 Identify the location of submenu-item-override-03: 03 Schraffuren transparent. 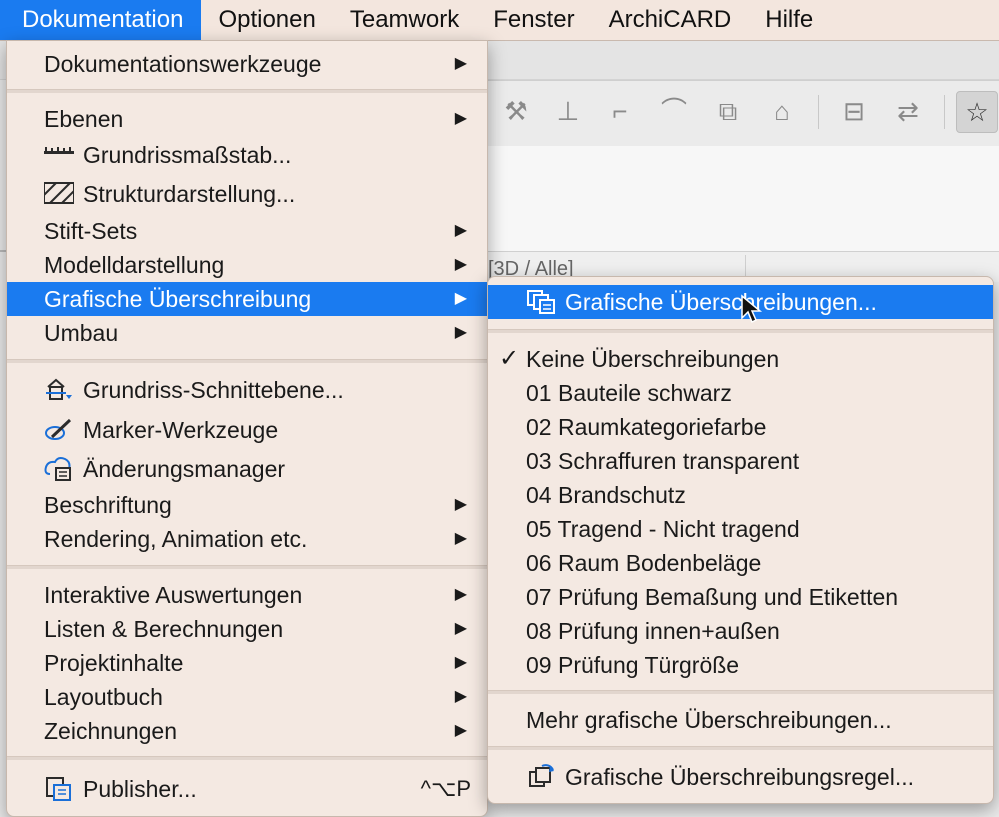
(740, 461).